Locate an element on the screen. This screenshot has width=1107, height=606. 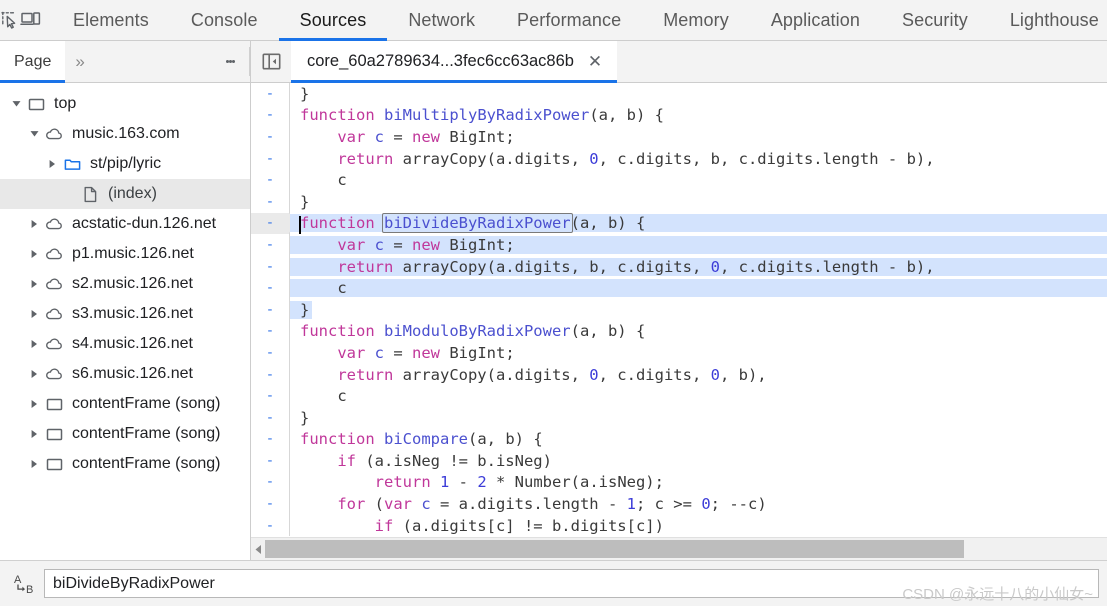
tree-item-s6-music-126-net: s6.music.126.net is located at coordinates (125, 374).